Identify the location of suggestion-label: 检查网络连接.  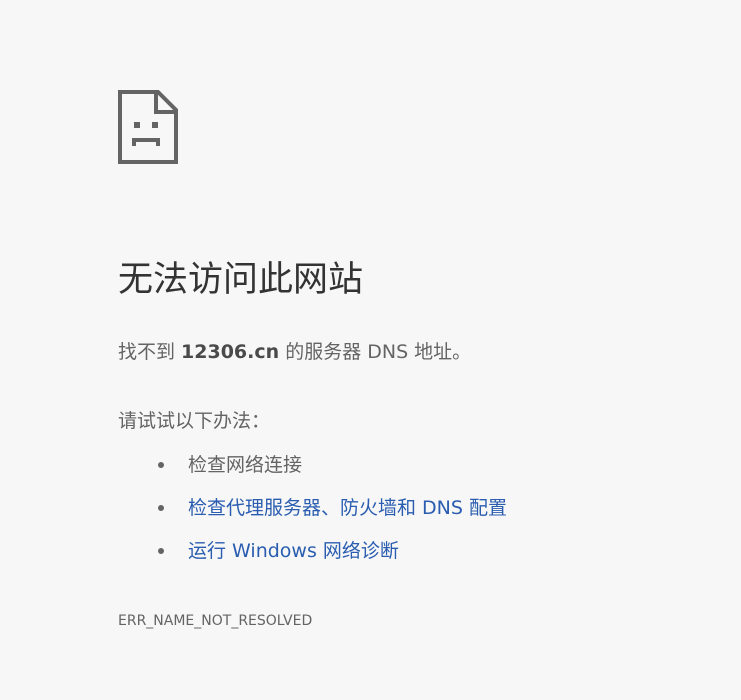
(245, 465).